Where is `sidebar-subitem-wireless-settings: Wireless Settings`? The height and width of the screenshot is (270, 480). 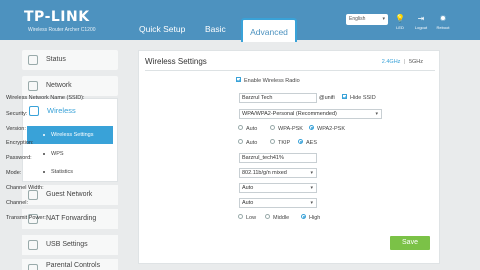 sidebar-subitem-wireless-settings: Wireless Settings is located at coordinates (70, 135).